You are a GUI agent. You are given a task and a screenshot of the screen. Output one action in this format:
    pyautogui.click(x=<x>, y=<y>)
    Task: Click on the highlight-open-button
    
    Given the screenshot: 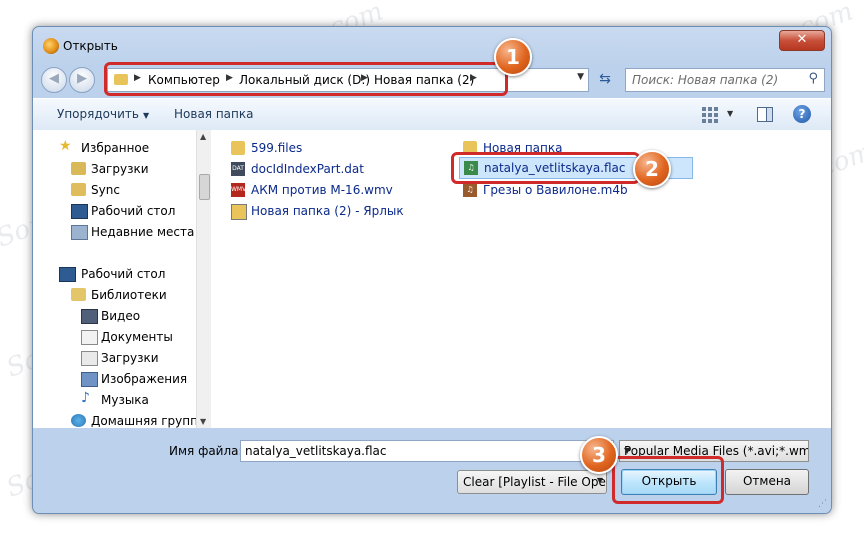 What is the action you would take?
    pyautogui.click(x=668, y=480)
    